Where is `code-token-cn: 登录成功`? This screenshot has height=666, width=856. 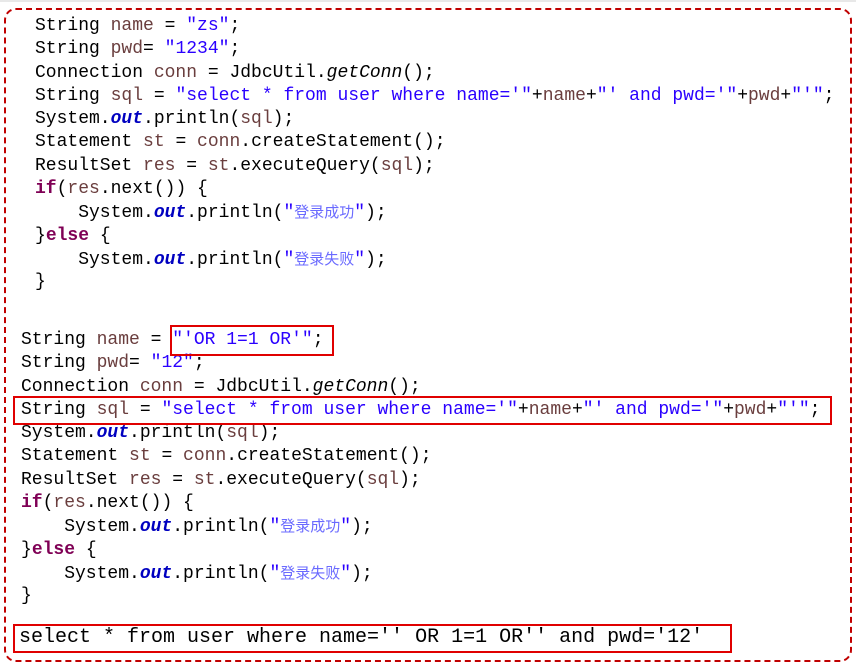
code-token-cn: 登录成功 is located at coordinates (324, 212).